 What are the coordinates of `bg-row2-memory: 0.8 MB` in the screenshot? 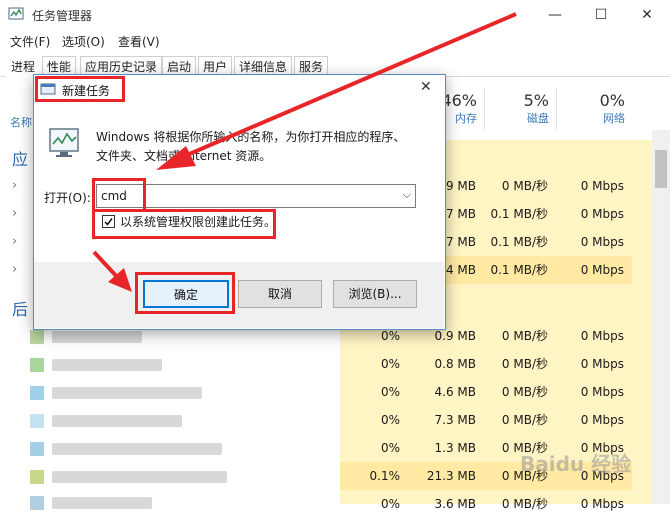 It's located at (455, 364).